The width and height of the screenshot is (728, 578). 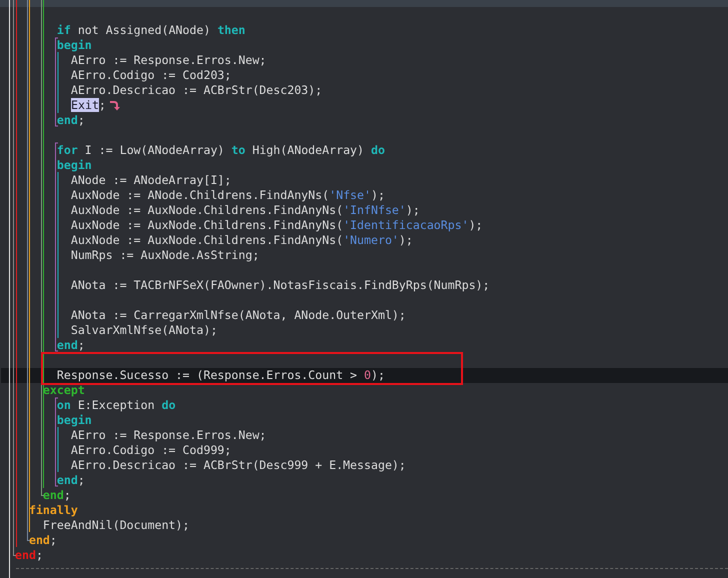 What do you see at coordinates (165, 255) in the screenshot?
I see `code-line: NumRps := AuxNode.AsString;` at bounding box center [165, 255].